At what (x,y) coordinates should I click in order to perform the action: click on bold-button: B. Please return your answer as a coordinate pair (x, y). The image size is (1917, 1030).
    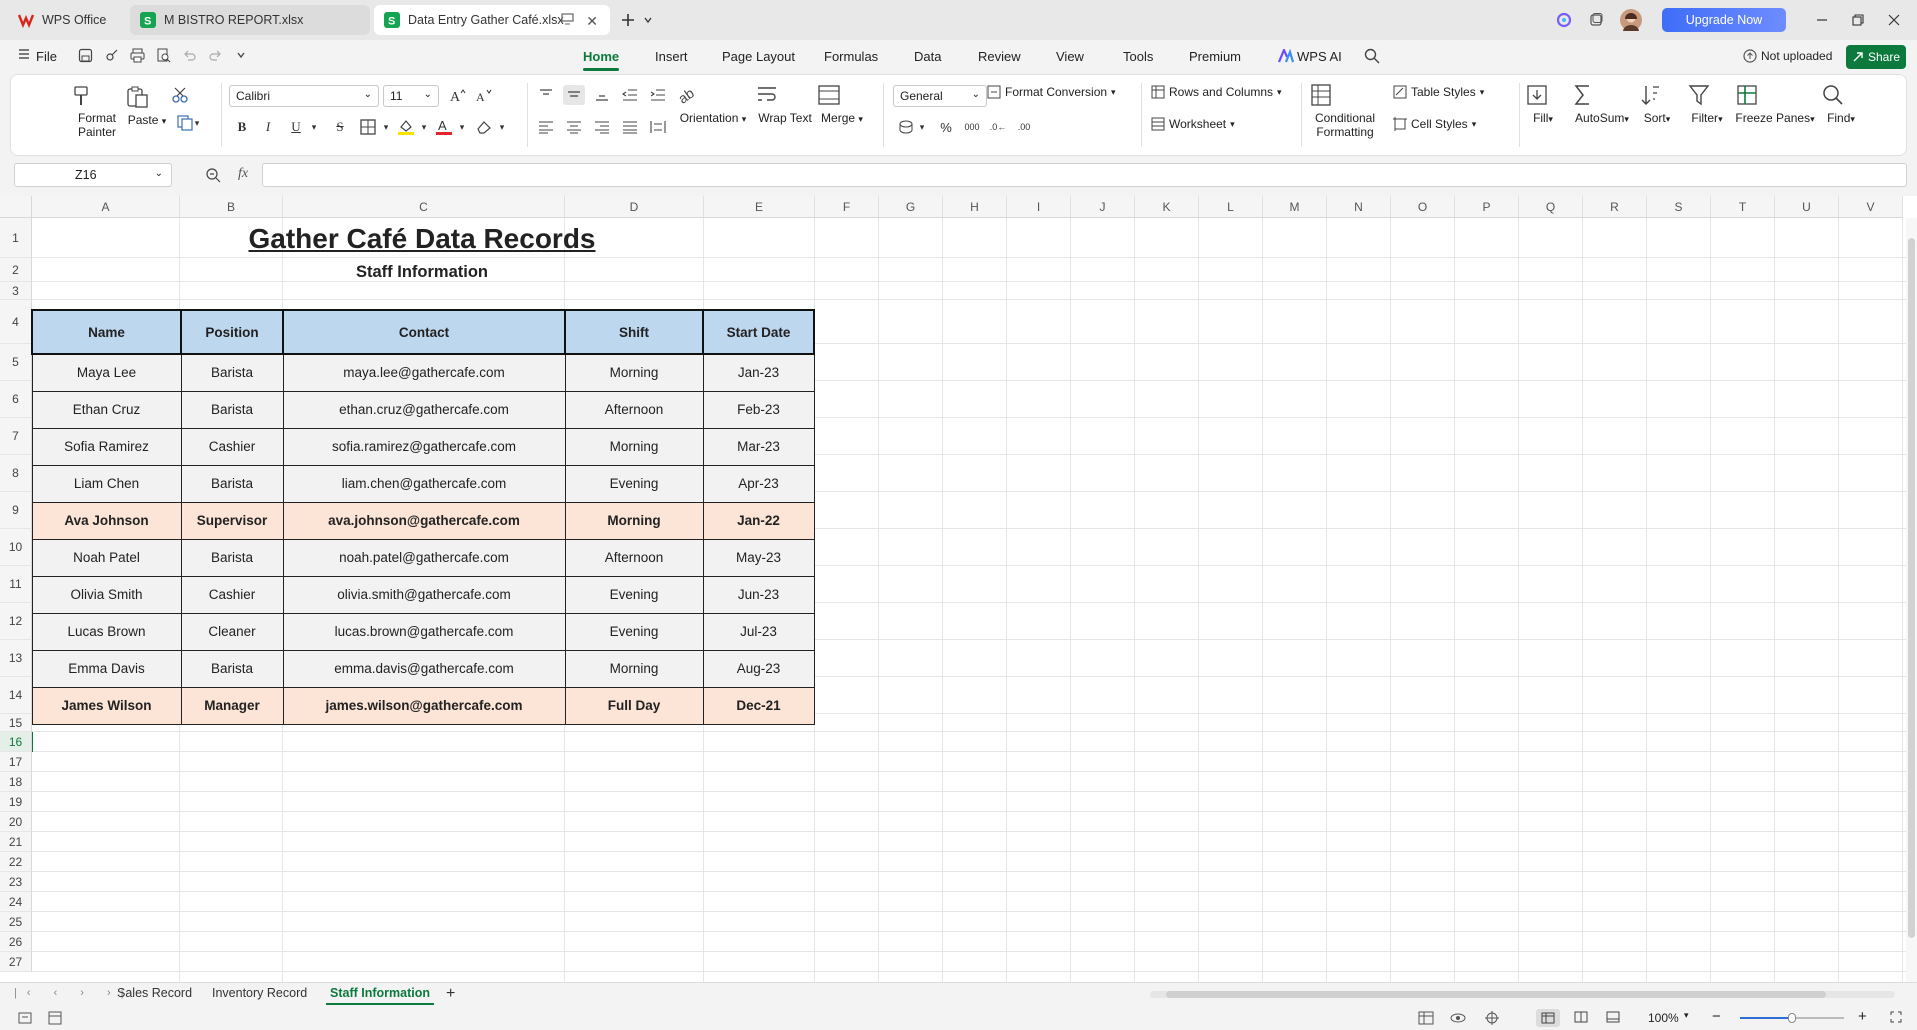
    Looking at the image, I should click on (242, 127).